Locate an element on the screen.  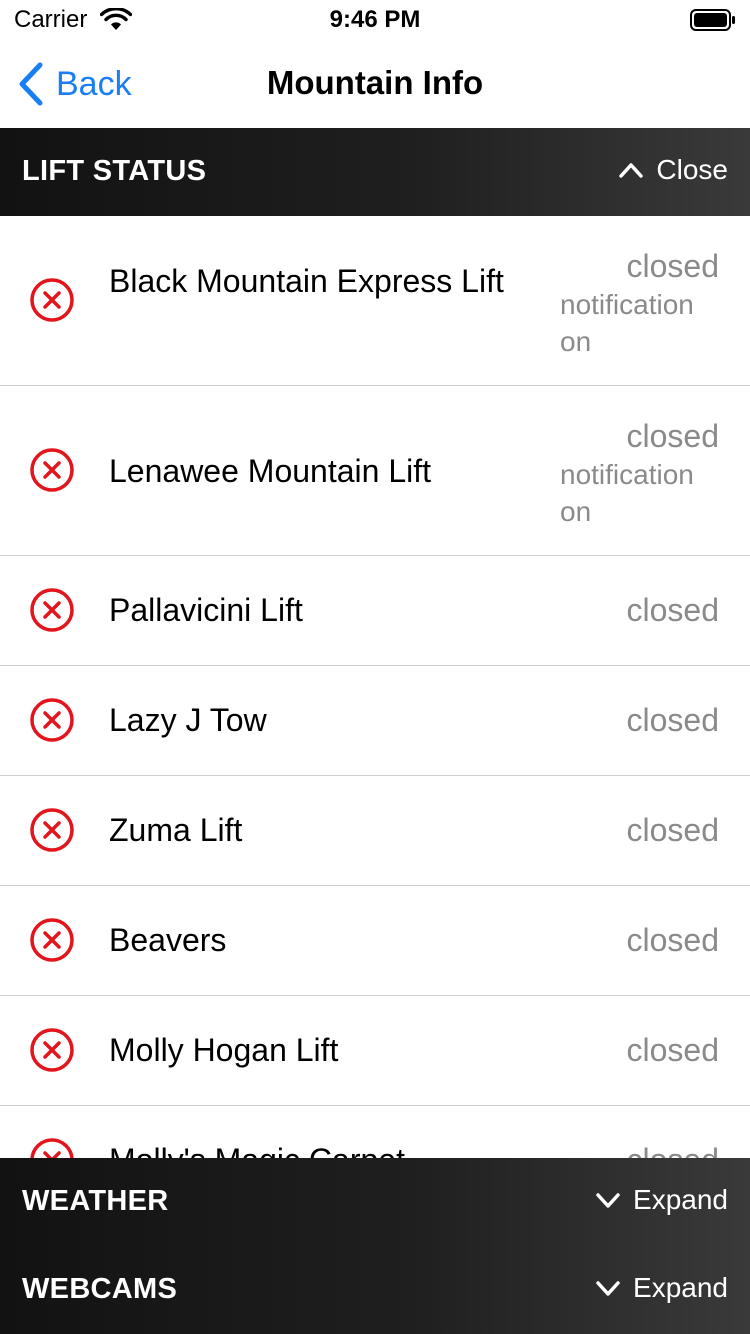
webcams-expand-button: Expand is located at coordinates (661, 1288).